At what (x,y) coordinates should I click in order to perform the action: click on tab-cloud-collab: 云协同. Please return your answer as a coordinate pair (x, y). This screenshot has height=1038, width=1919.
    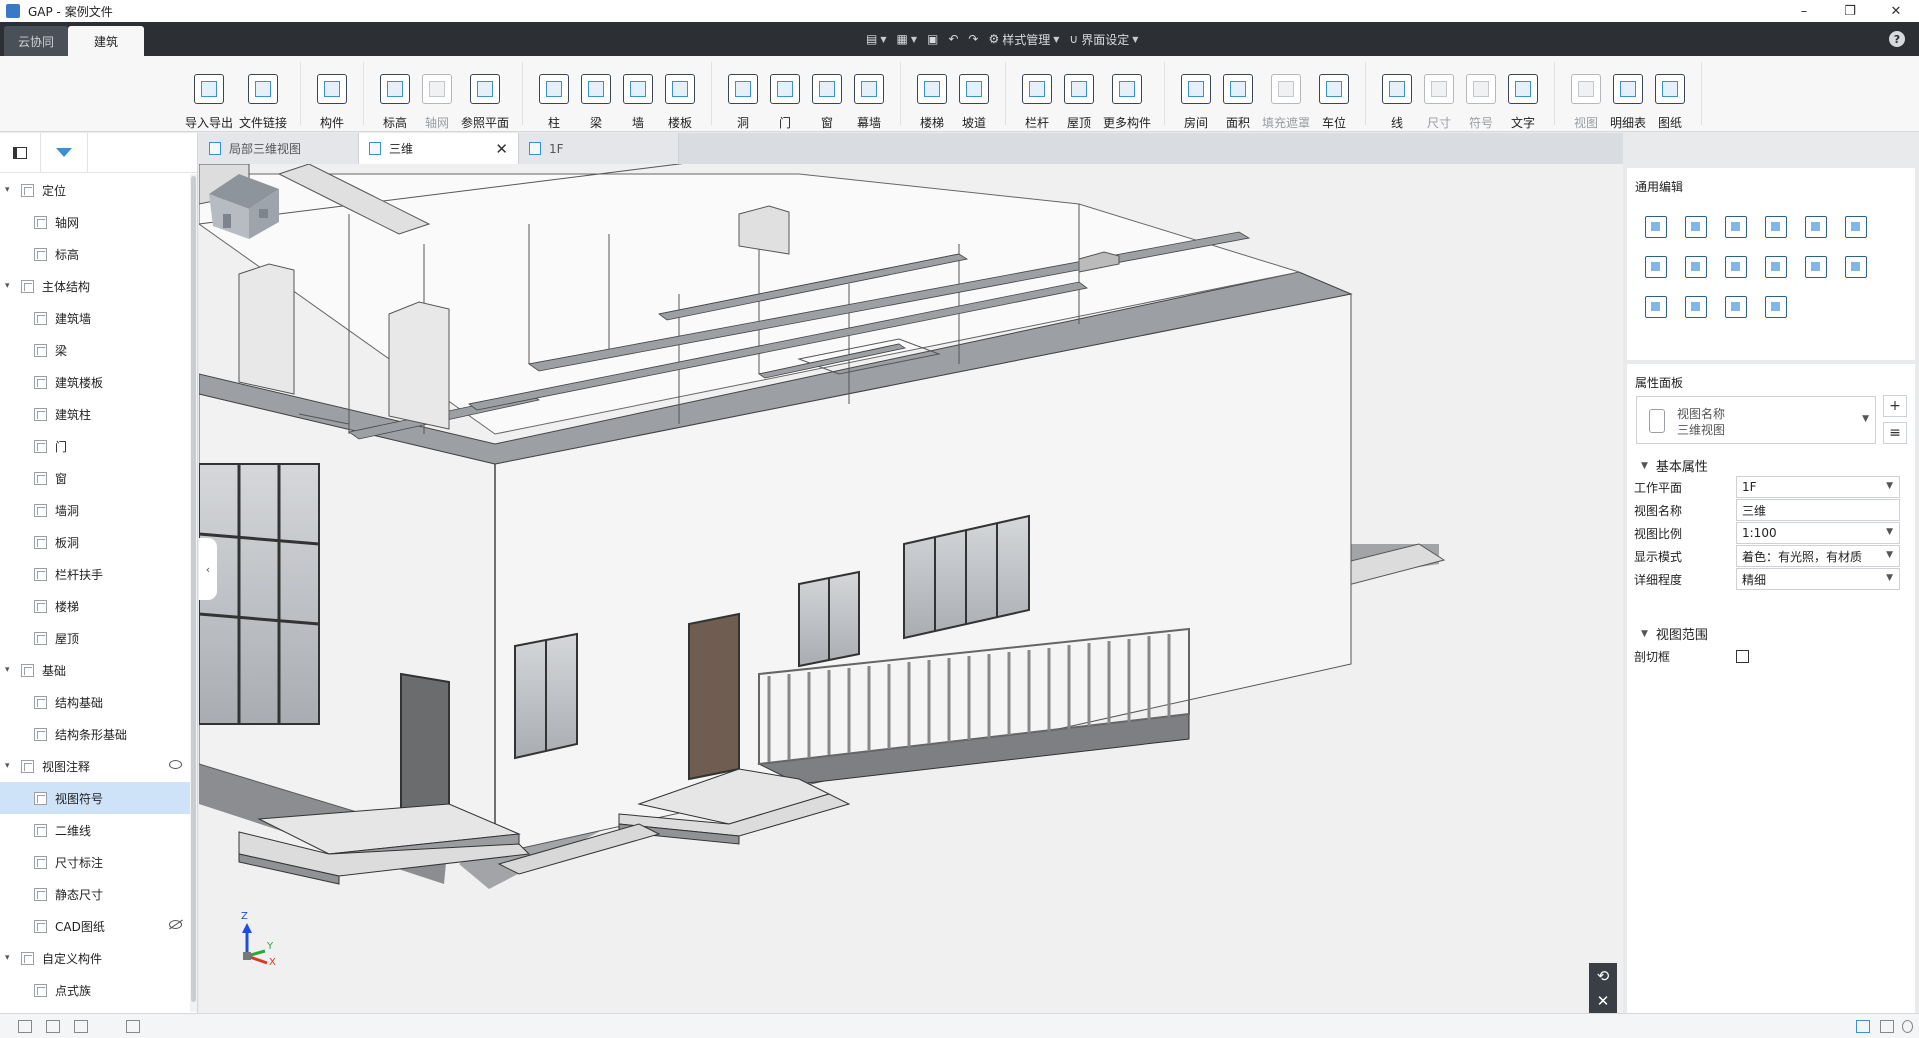
    Looking at the image, I should click on (36, 41).